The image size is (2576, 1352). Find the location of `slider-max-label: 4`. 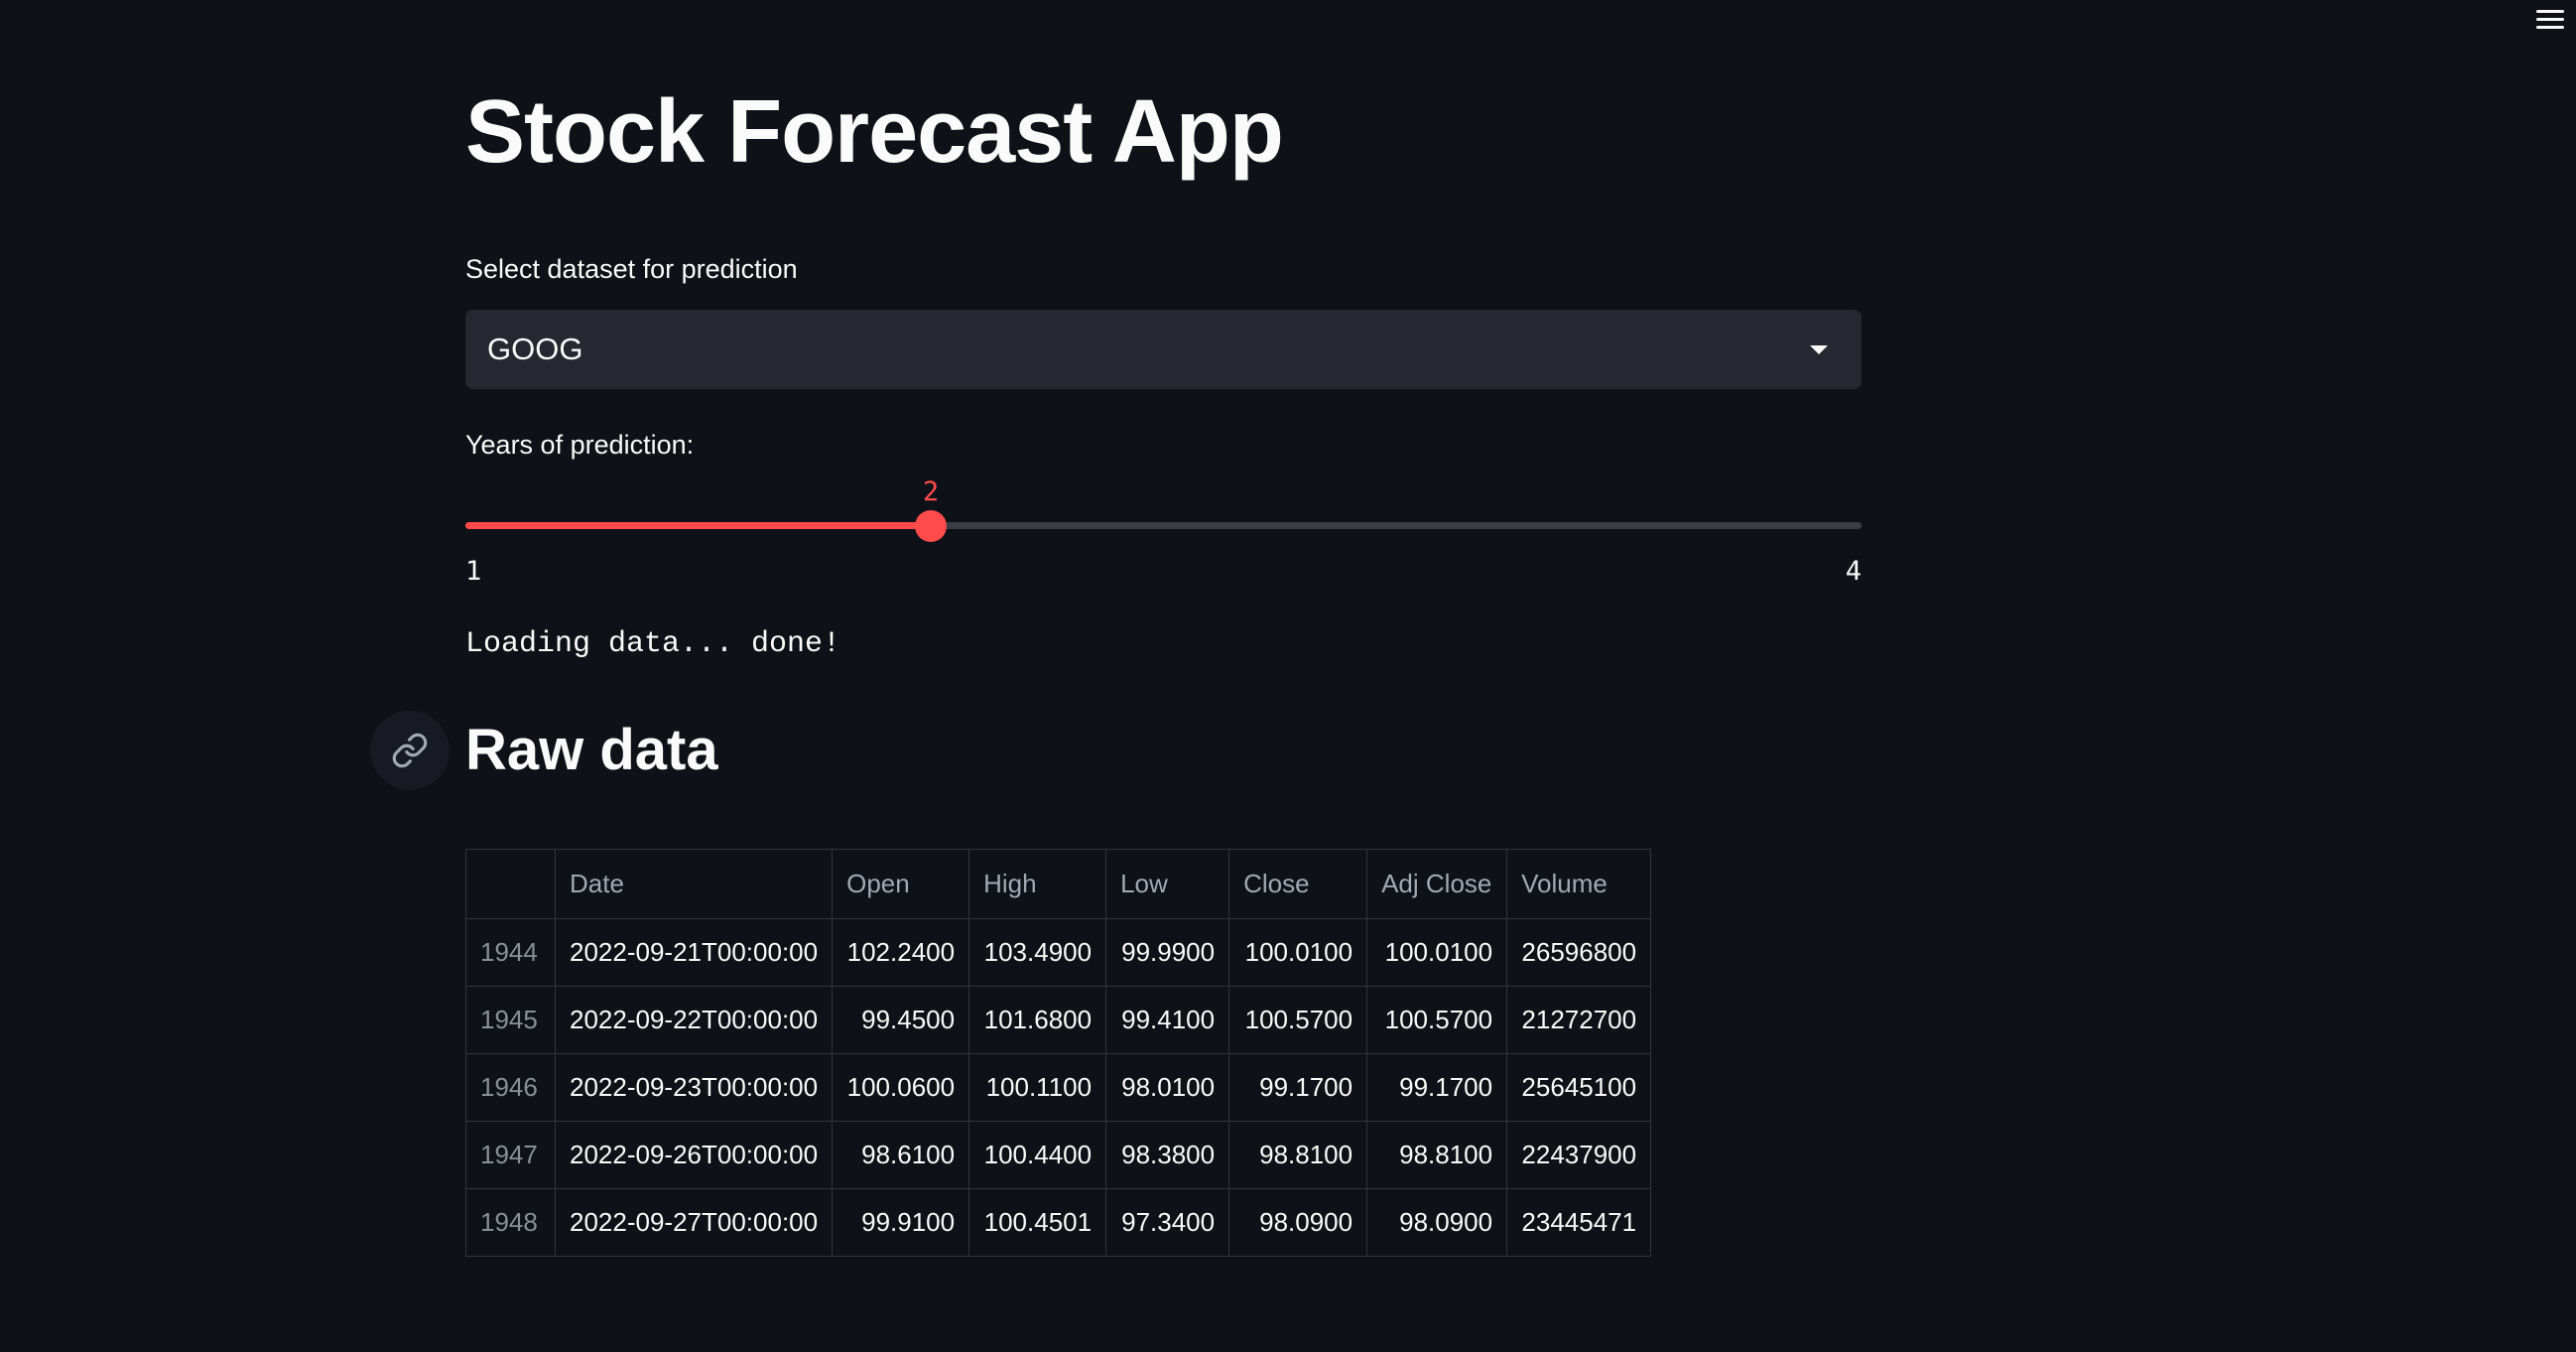

slider-max-label: 4 is located at coordinates (1854, 572).